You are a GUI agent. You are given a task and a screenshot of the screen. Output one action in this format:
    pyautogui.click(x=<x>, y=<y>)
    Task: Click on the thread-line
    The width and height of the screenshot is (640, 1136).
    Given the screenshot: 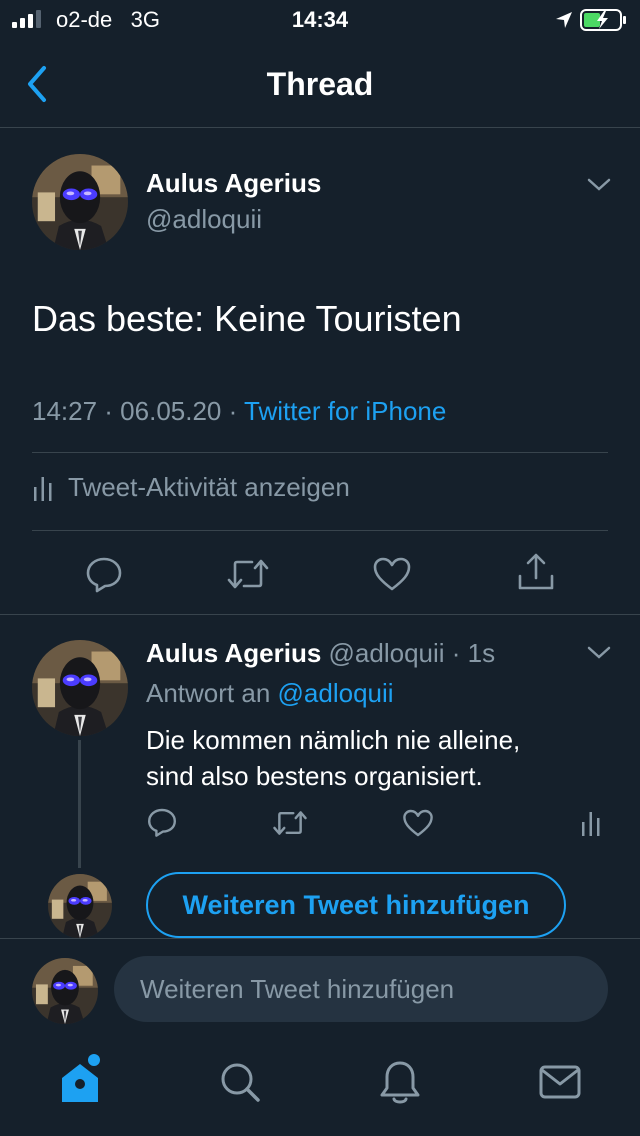 What is the action you would take?
    pyautogui.click(x=79, y=804)
    